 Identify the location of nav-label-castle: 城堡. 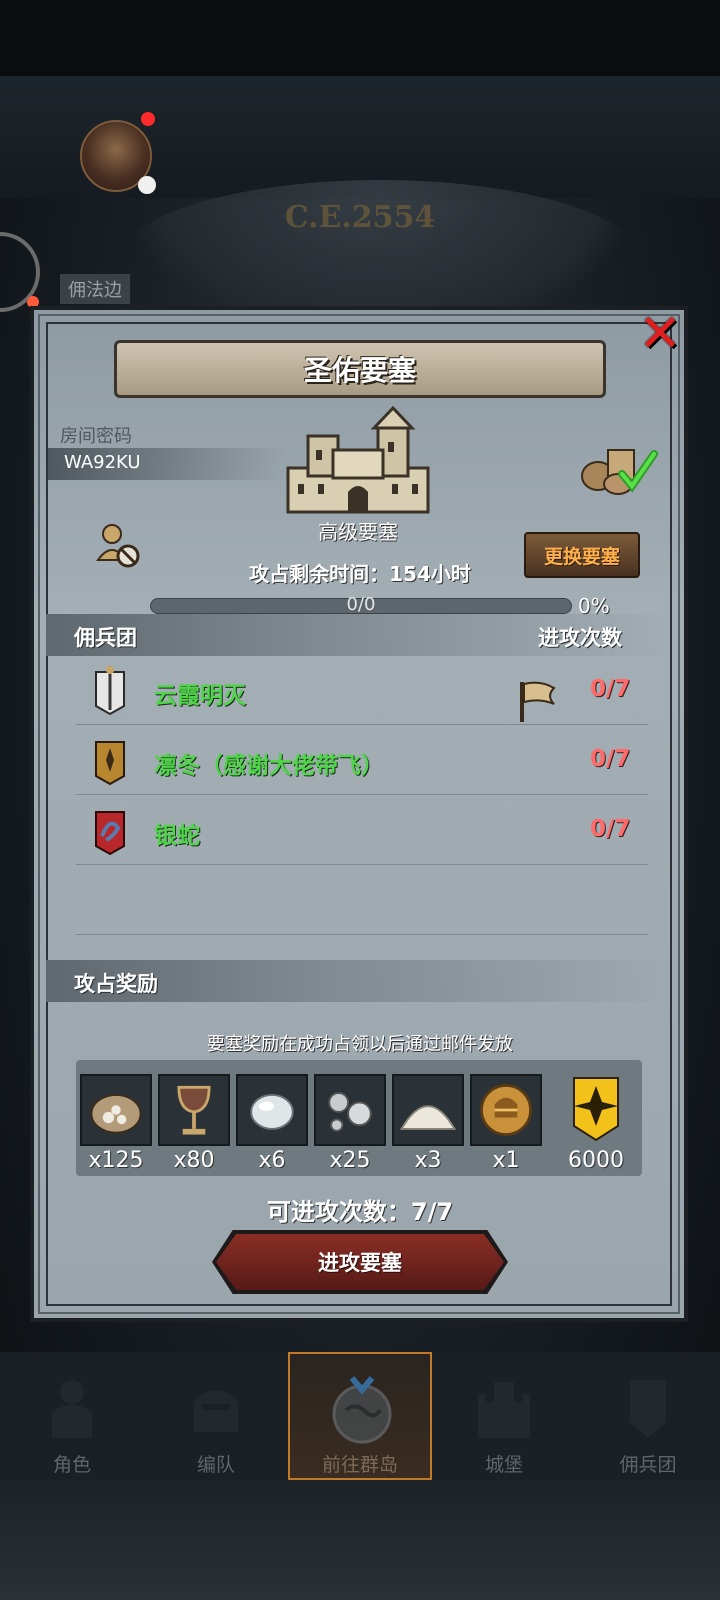
(503, 1465).